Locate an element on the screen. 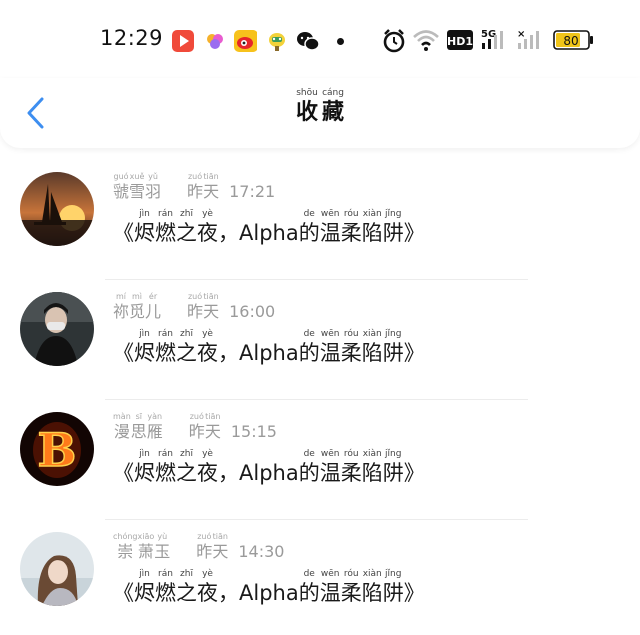 This screenshot has height=635, width=640. ruby-char: jìn 烬 is located at coordinates (144, 467).